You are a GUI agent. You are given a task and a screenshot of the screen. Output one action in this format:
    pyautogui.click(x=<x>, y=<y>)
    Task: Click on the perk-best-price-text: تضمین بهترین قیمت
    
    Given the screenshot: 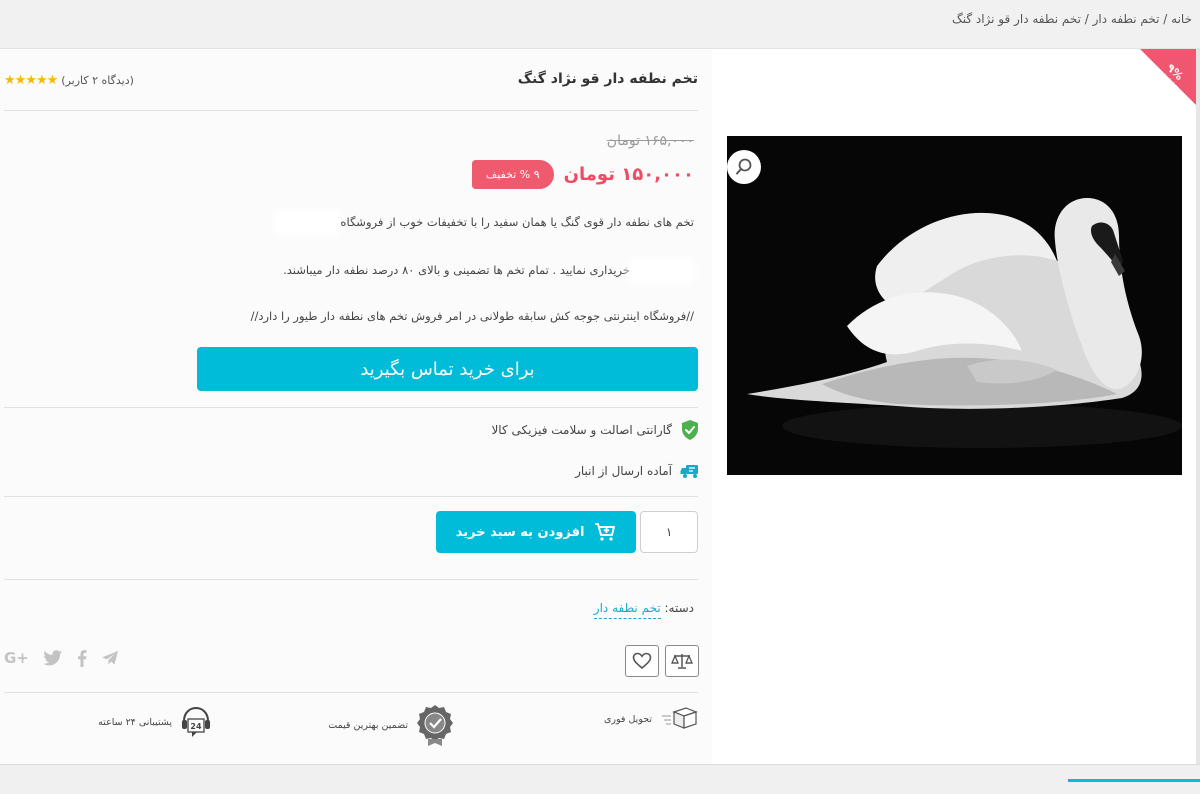 What is the action you would take?
    pyautogui.click(x=368, y=725)
    